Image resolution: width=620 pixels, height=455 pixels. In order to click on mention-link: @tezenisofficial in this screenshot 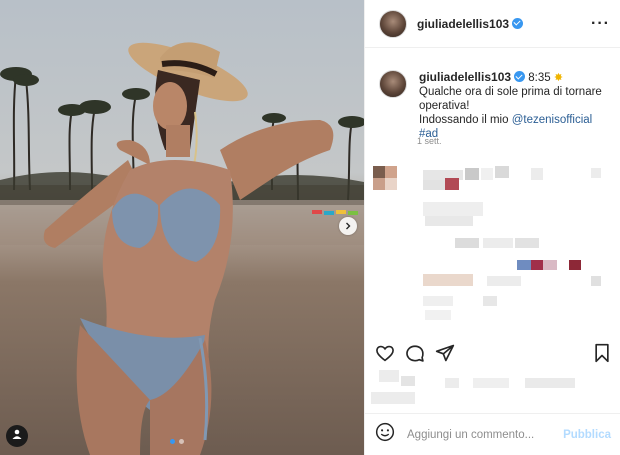, I will do `click(552, 120)`.